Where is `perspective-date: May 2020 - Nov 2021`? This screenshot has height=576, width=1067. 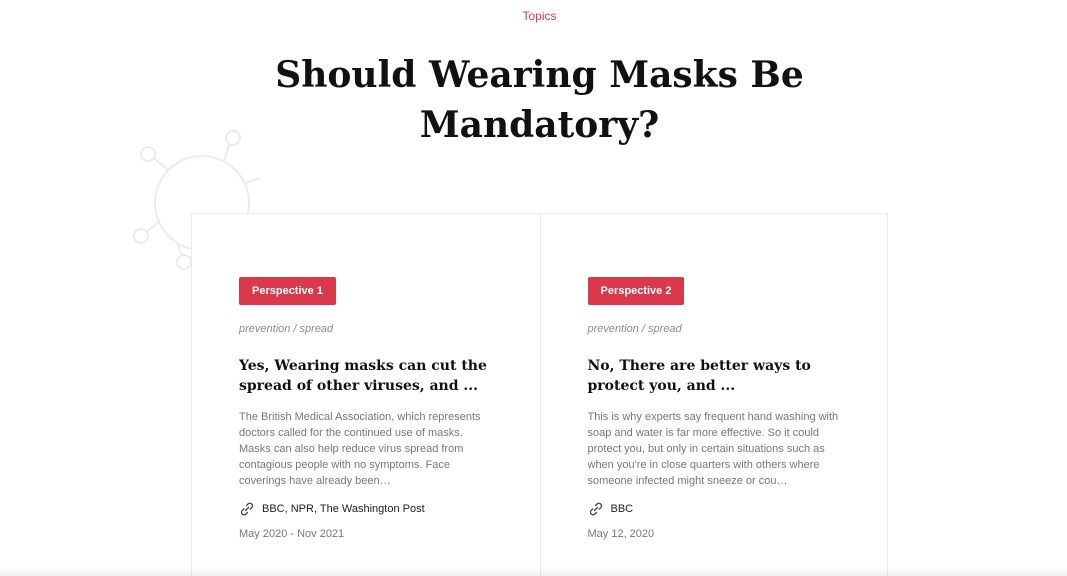
perspective-date: May 2020 - Nov 2021 is located at coordinates (292, 534).